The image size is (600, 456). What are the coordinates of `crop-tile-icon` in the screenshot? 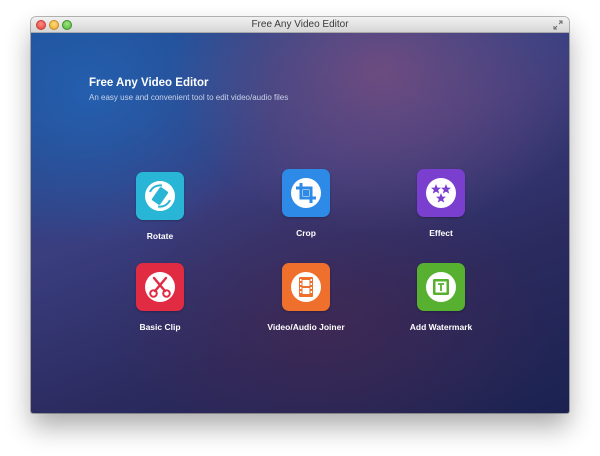 It's located at (306, 193).